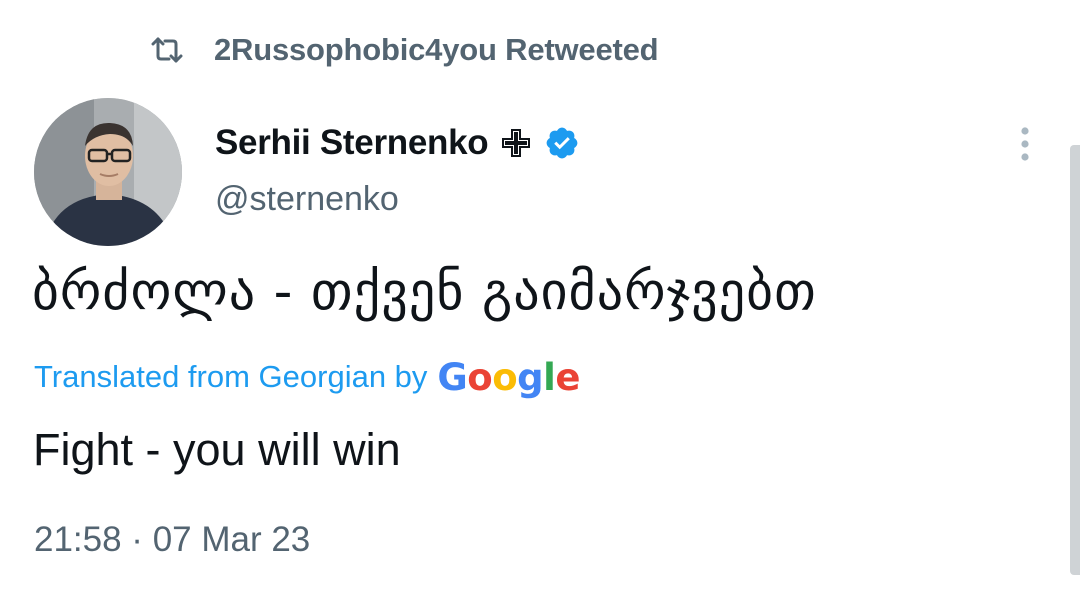  What do you see at coordinates (424, 292) in the screenshot?
I see `tweet-text: ბრძოლა - თქვენ გაიმარჯვებთ` at bounding box center [424, 292].